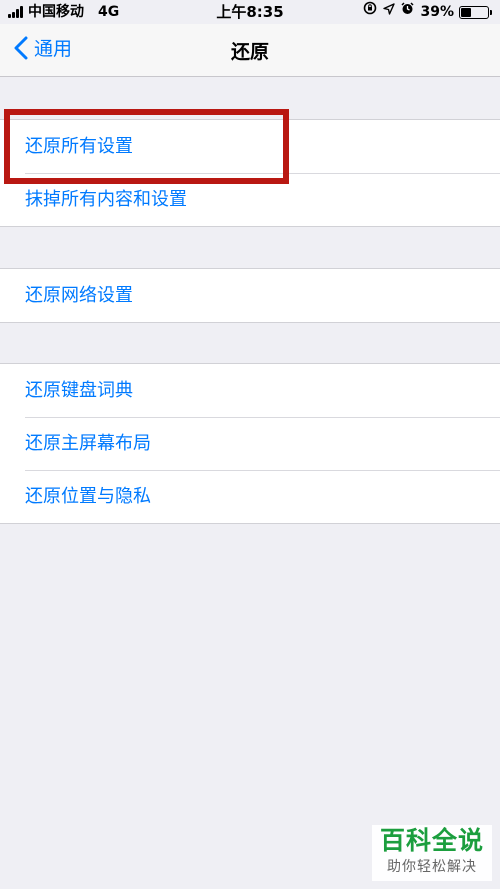 Image resolution: width=500 pixels, height=889 pixels. What do you see at coordinates (146, 146) in the screenshot?
I see `highlight-box` at bounding box center [146, 146].